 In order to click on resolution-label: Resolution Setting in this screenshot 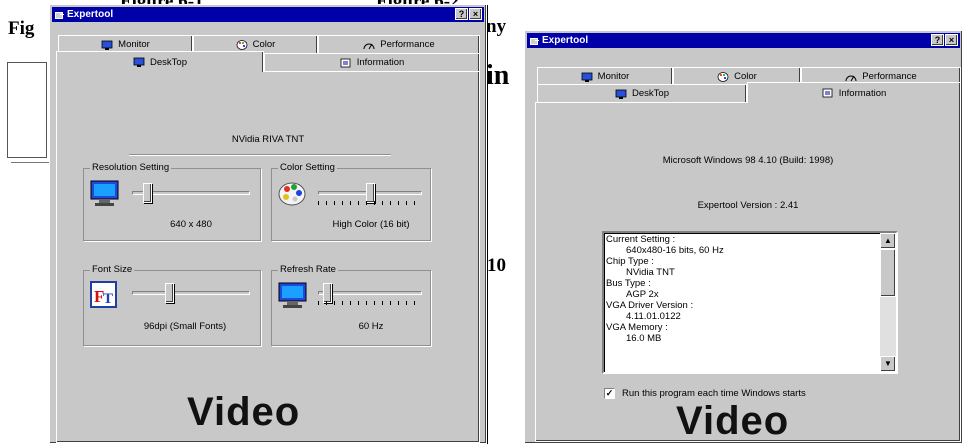, I will do `click(131, 167)`.